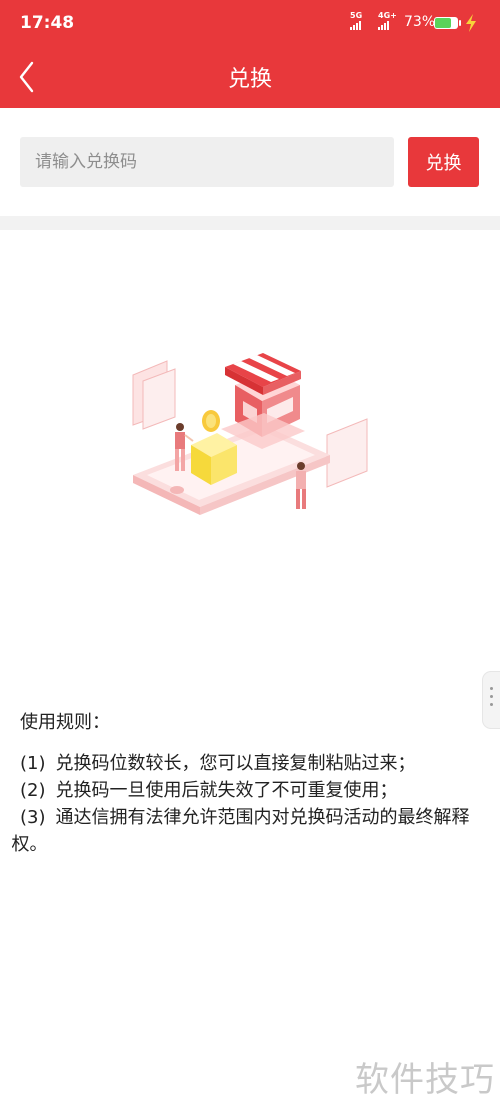  I want to click on shop-illustration, so click(250, 434).